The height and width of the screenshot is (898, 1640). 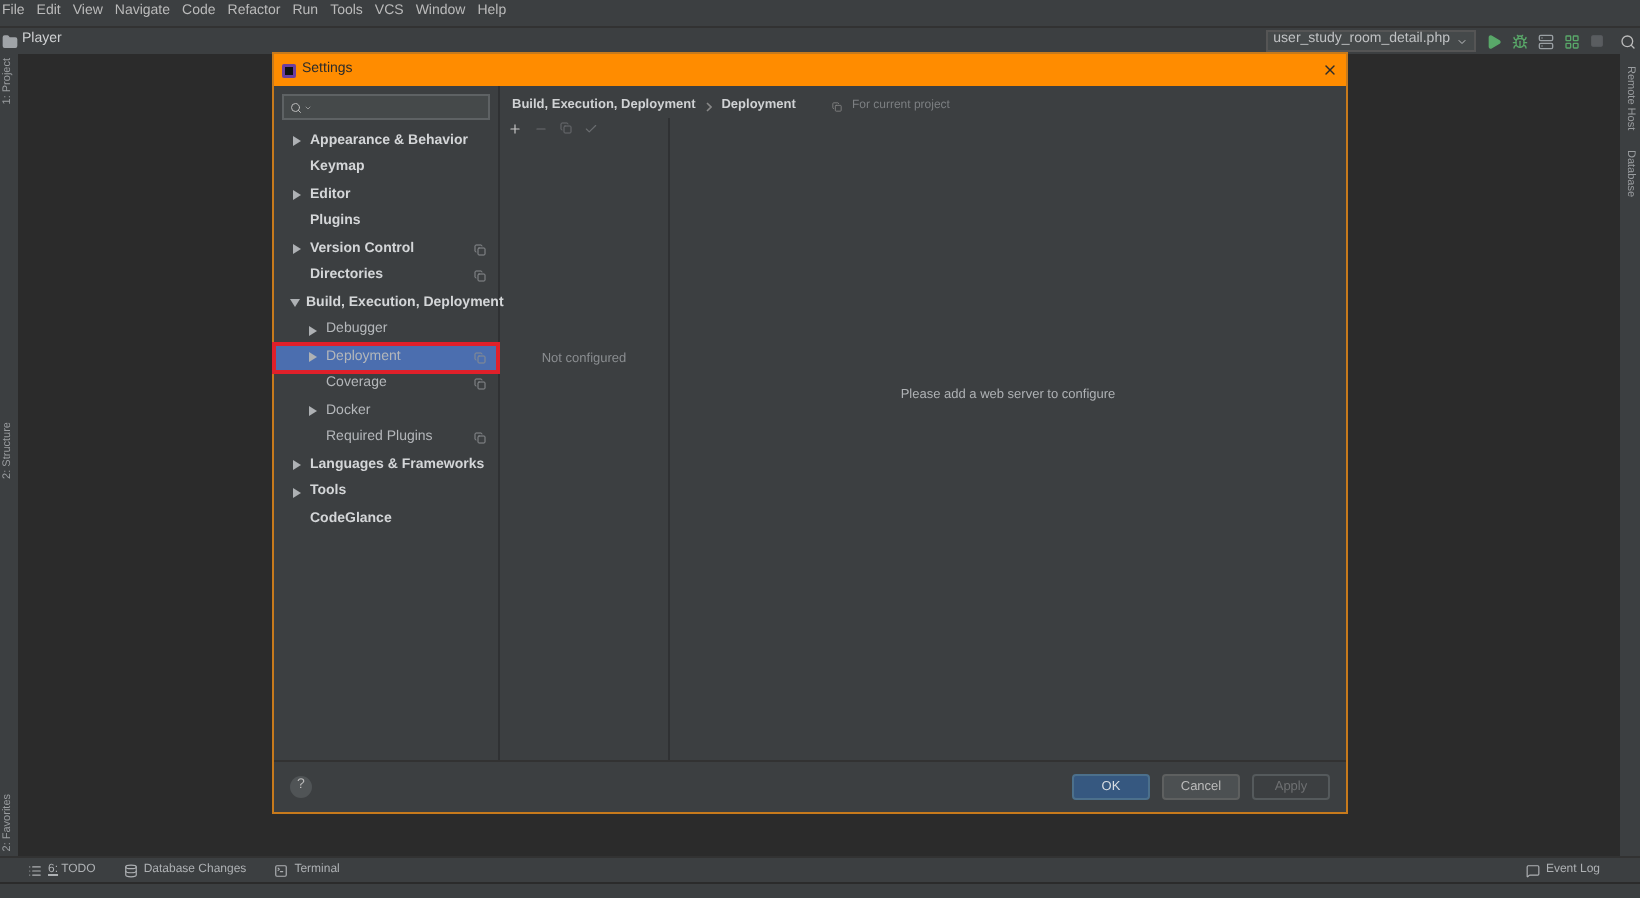 I want to click on terminal-icon, so click(x=281, y=870).